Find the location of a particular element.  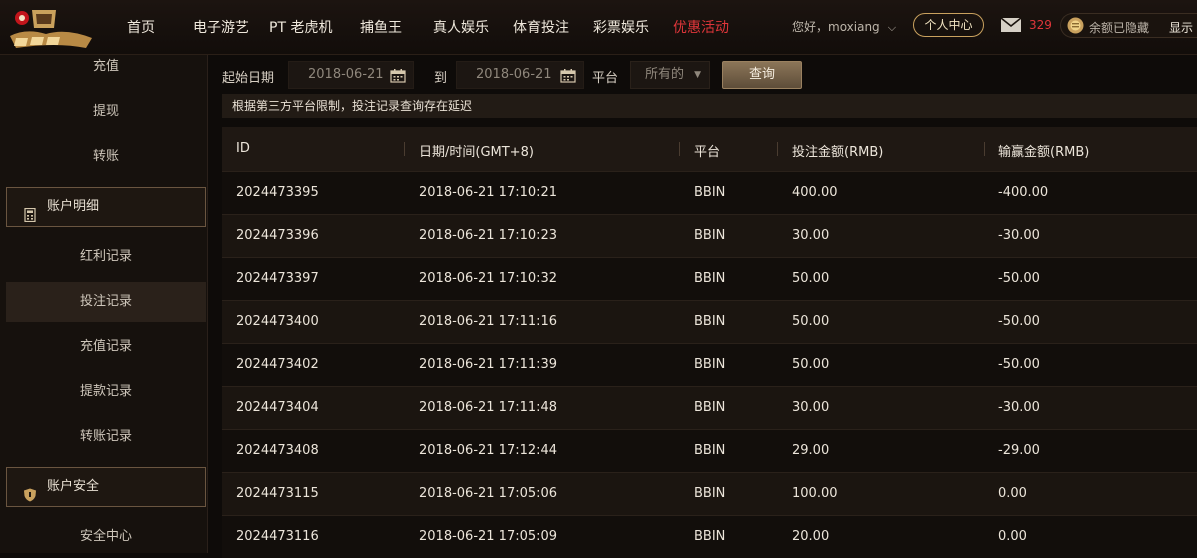

cell-datetime: 2018-06-21 17:10:21 is located at coordinates (488, 192).